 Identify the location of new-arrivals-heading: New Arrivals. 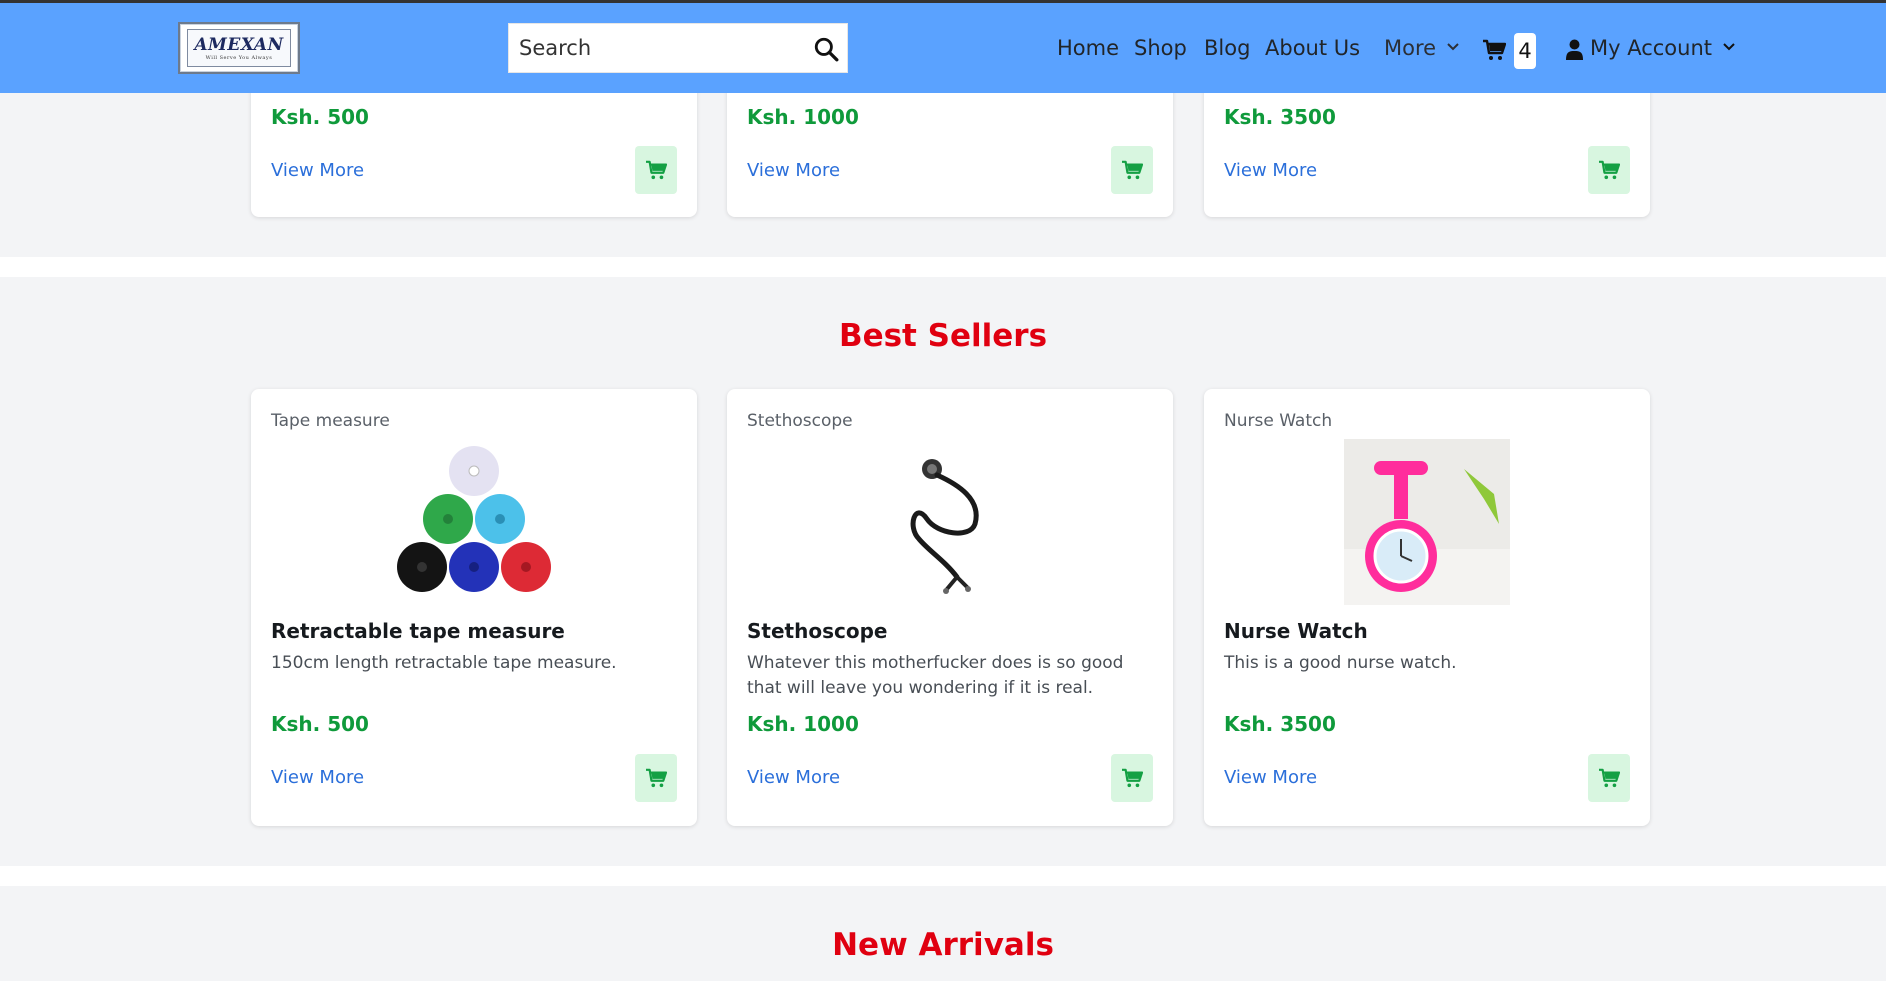
(943, 945).